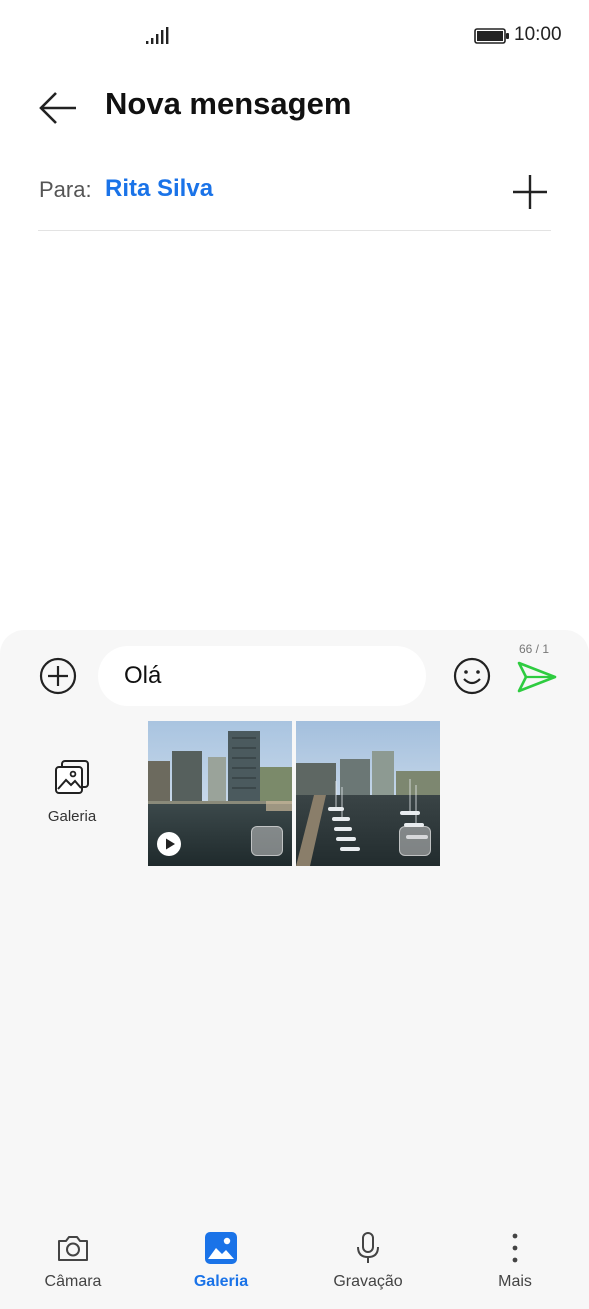  Describe the element at coordinates (515, 1248) in the screenshot. I see `more-vertical-icon` at that location.